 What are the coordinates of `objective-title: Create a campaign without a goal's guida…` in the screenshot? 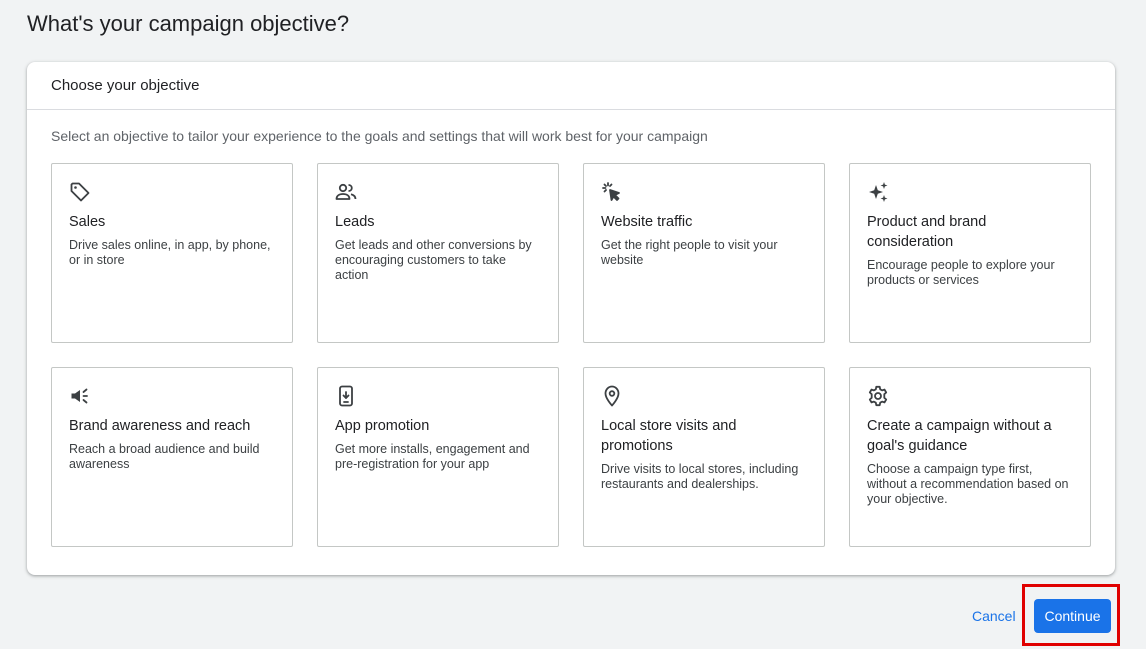 It's located at (959, 436).